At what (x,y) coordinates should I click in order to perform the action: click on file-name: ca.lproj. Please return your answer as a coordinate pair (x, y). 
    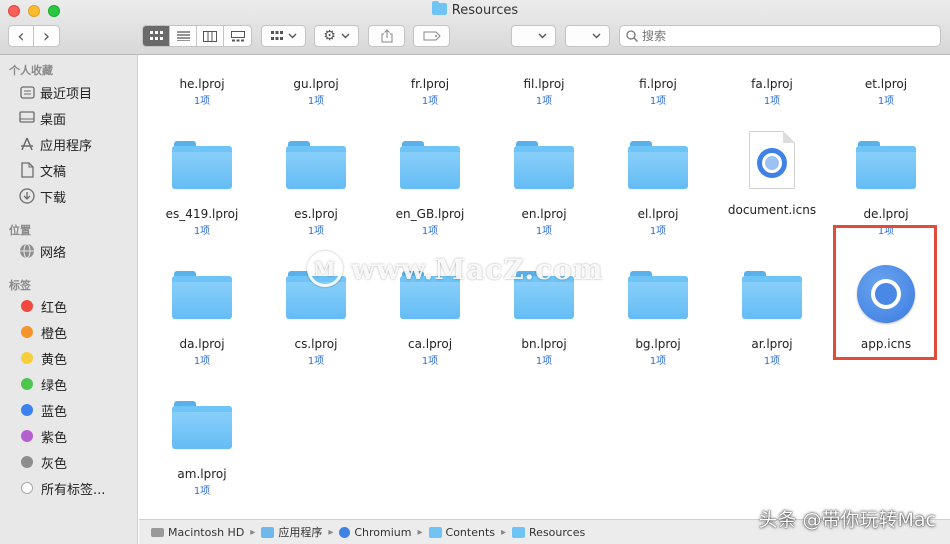
    Looking at the image, I should click on (430, 344).